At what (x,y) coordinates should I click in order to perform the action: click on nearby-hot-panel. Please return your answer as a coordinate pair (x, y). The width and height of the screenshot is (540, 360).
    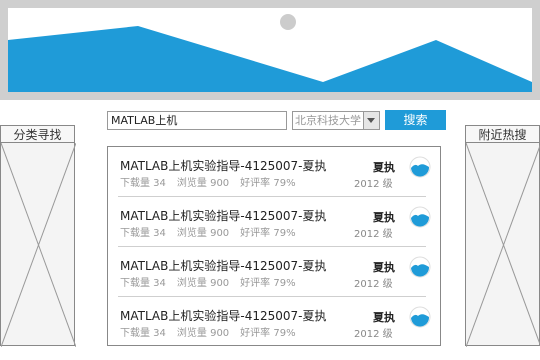
    Looking at the image, I should click on (502, 244).